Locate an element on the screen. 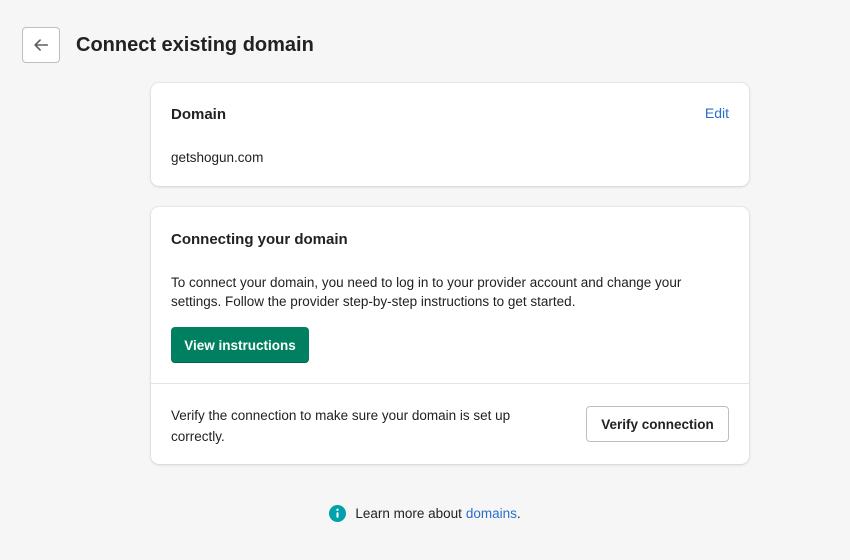  arrow-left-icon is located at coordinates (41, 45).